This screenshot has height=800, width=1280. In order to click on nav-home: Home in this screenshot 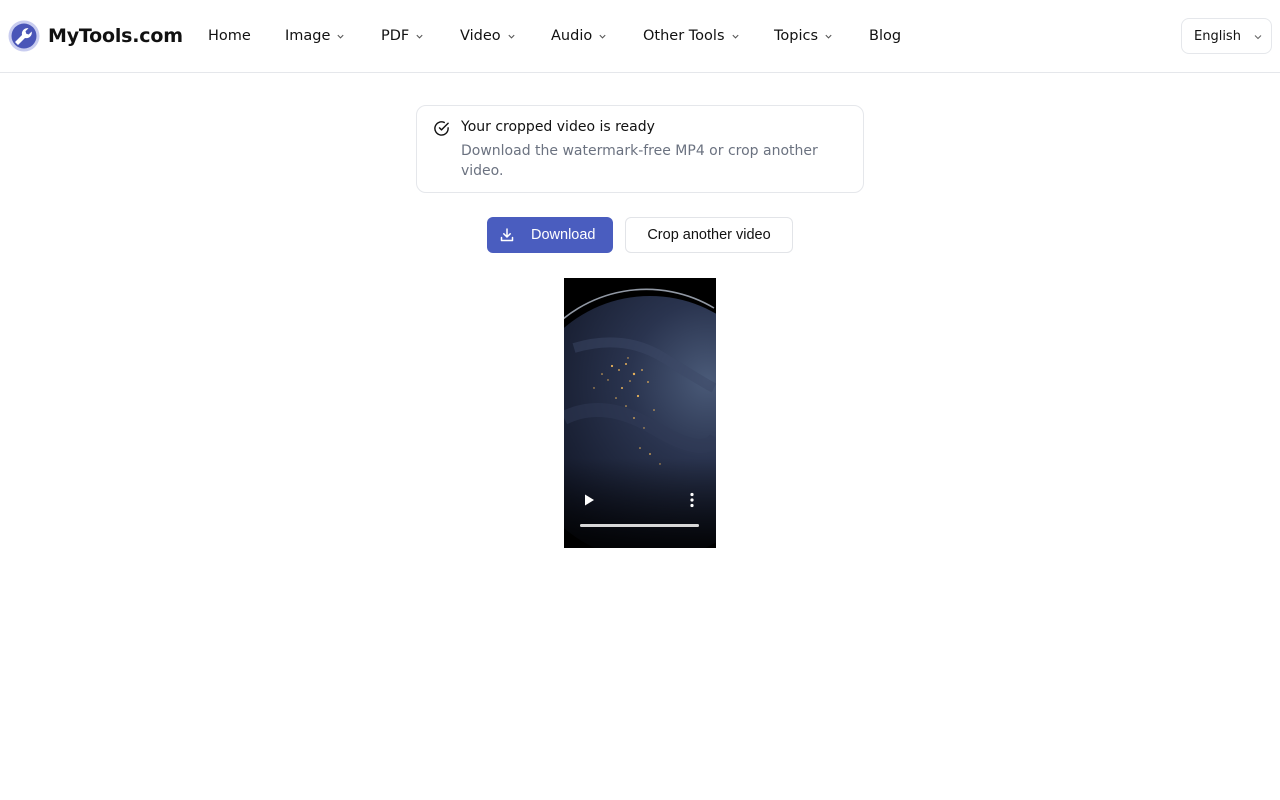, I will do `click(229, 36)`.